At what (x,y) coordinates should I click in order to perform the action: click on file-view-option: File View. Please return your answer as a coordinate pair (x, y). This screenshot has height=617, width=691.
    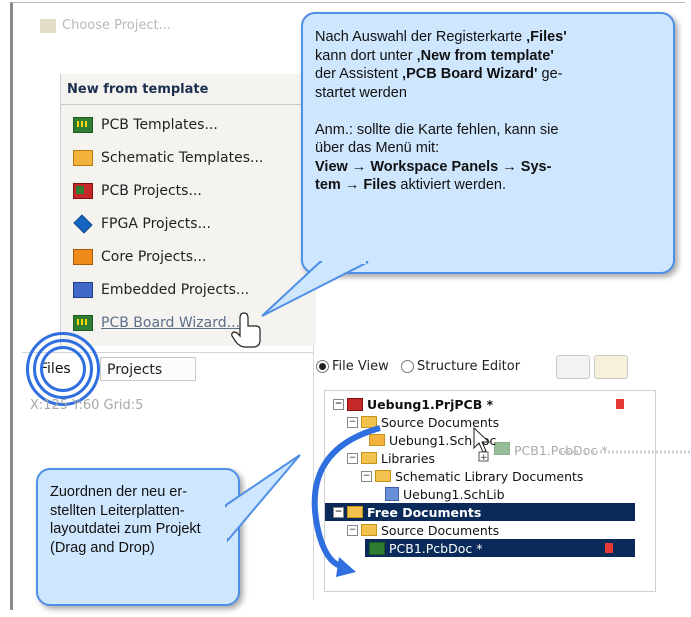
    Looking at the image, I should click on (352, 366).